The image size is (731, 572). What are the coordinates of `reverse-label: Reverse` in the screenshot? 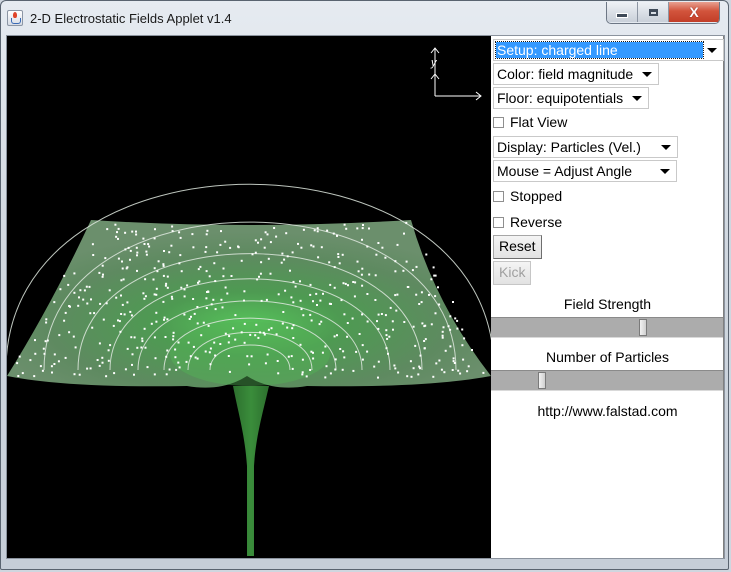 It's located at (536, 222).